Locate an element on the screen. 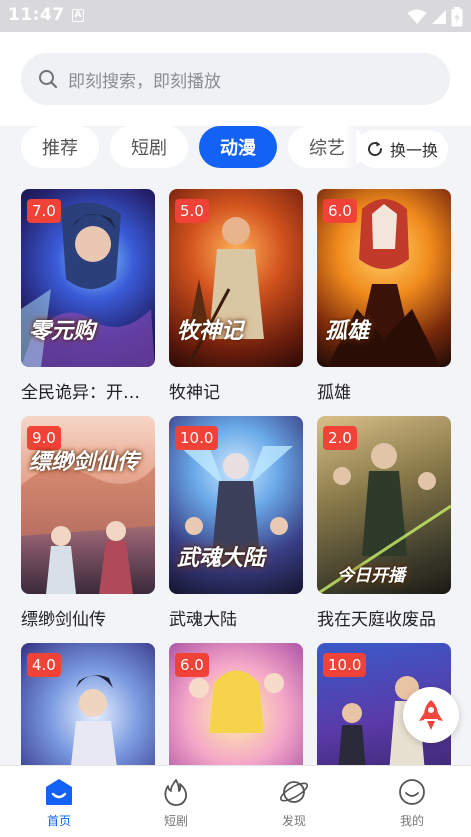 The image size is (471, 837). system-icons is located at coordinates (435, 17).